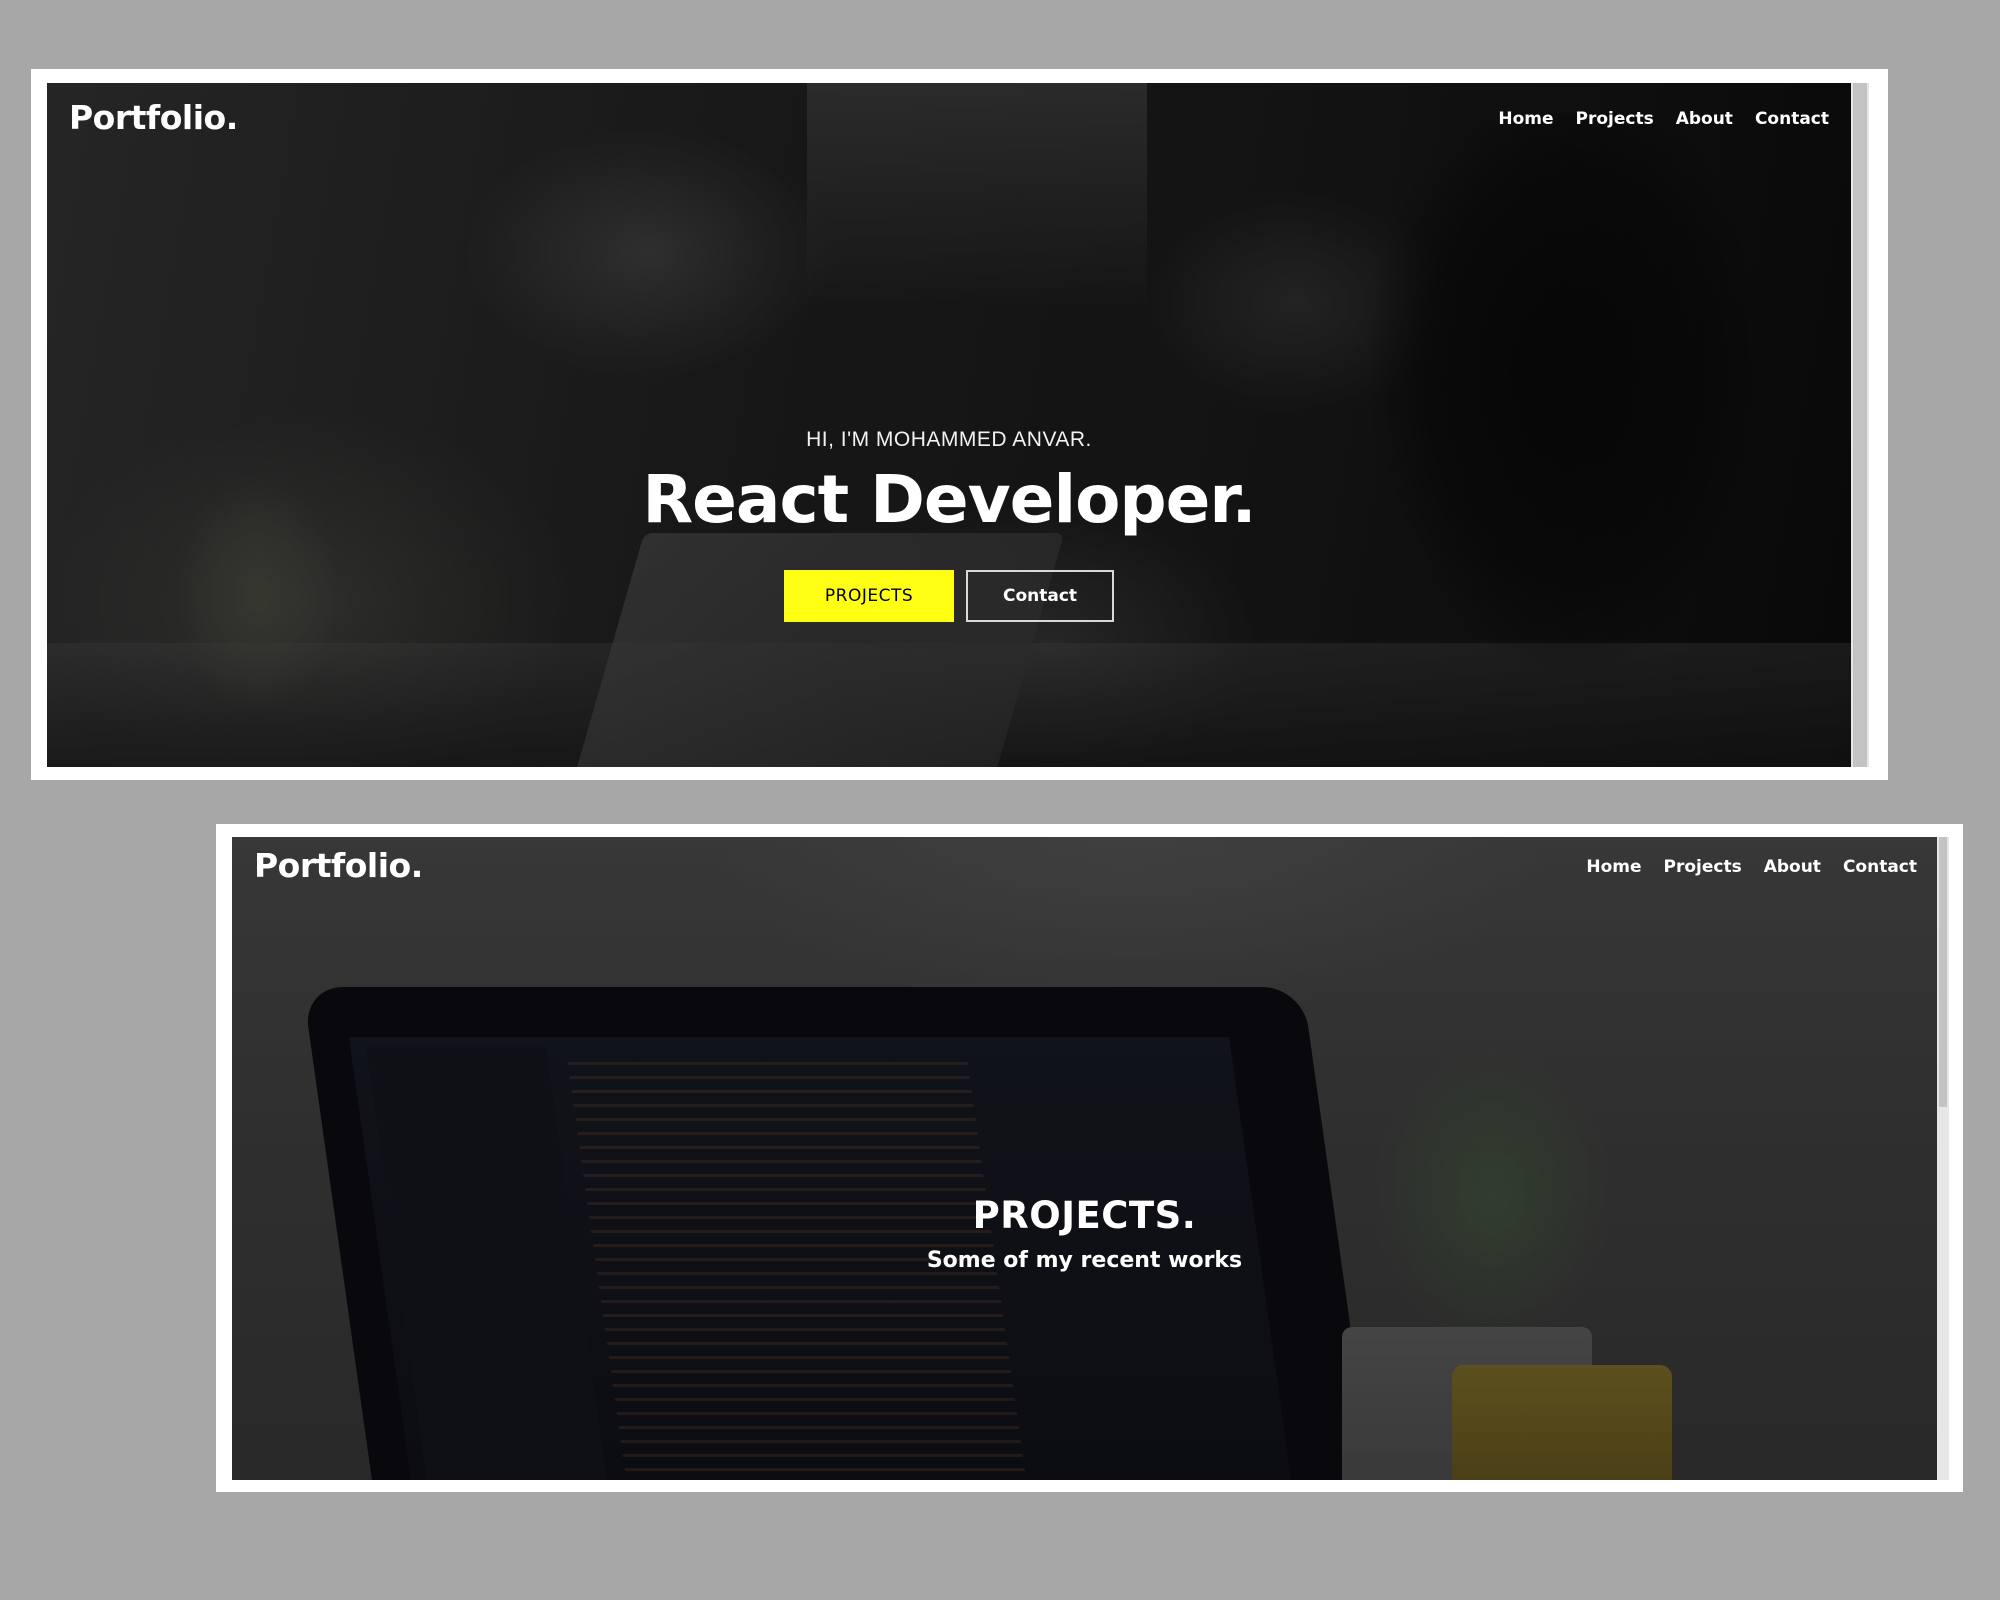 The width and height of the screenshot is (2000, 1600). Describe the element at coordinates (949, 499) in the screenshot. I see `hero-title: React Developer.` at that location.